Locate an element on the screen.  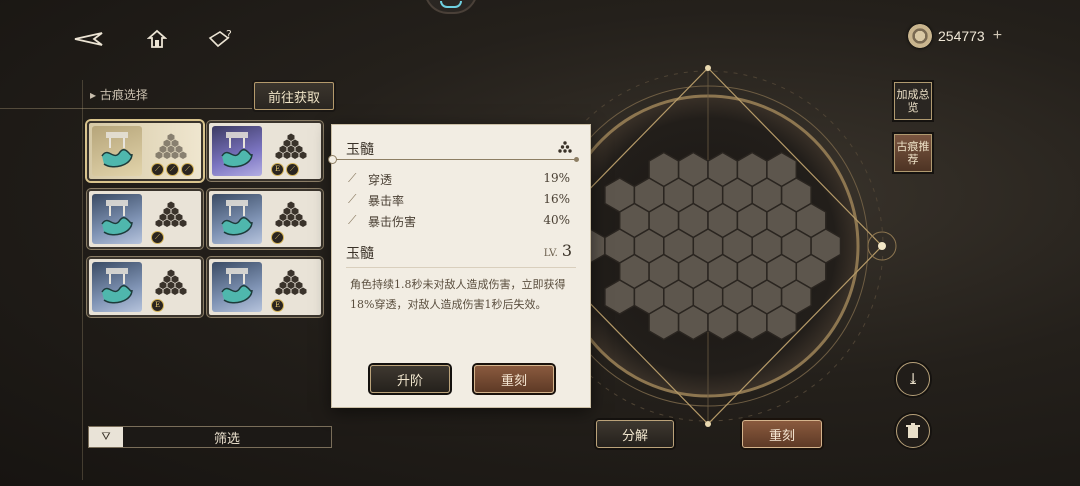
effect-title: 玉髓 is located at coordinates (360, 254).